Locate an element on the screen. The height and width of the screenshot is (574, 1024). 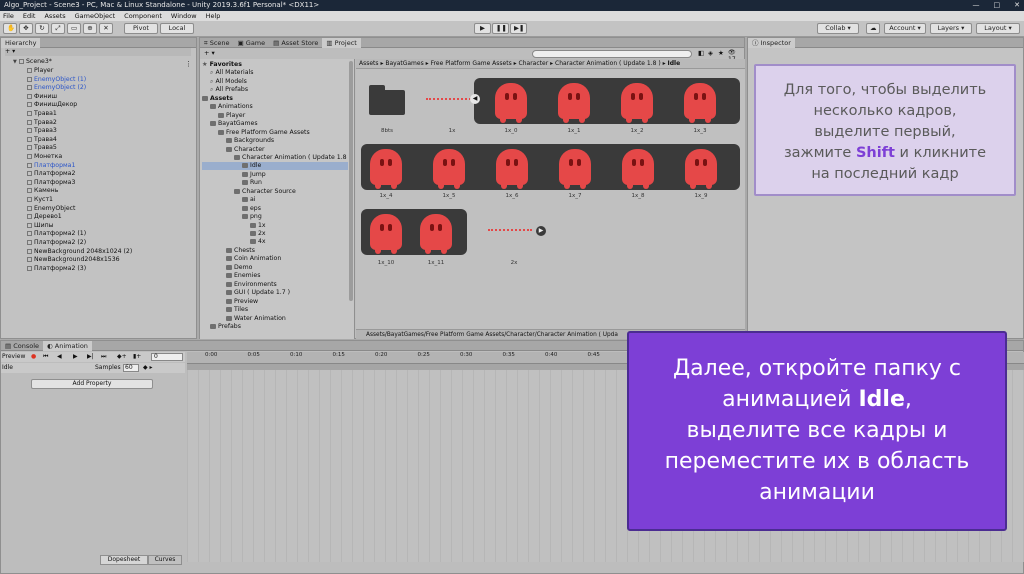
project-tree-item: ai is located at coordinates (275, 200).